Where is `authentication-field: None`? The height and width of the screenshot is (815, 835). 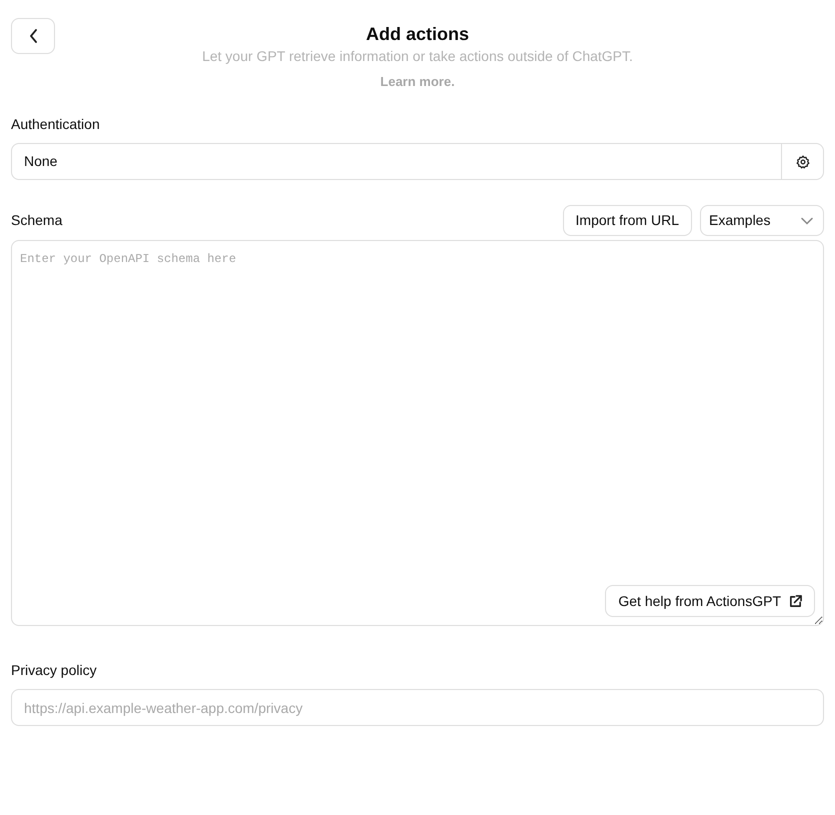 authentication-field: None is located at coordinates (417, 161).